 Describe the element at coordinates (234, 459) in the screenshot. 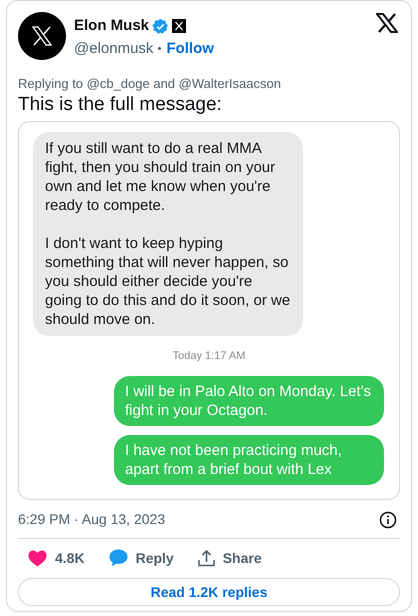

I see `message-text: I have not been practicing much, apart from a brief bout with Lex` at that location.